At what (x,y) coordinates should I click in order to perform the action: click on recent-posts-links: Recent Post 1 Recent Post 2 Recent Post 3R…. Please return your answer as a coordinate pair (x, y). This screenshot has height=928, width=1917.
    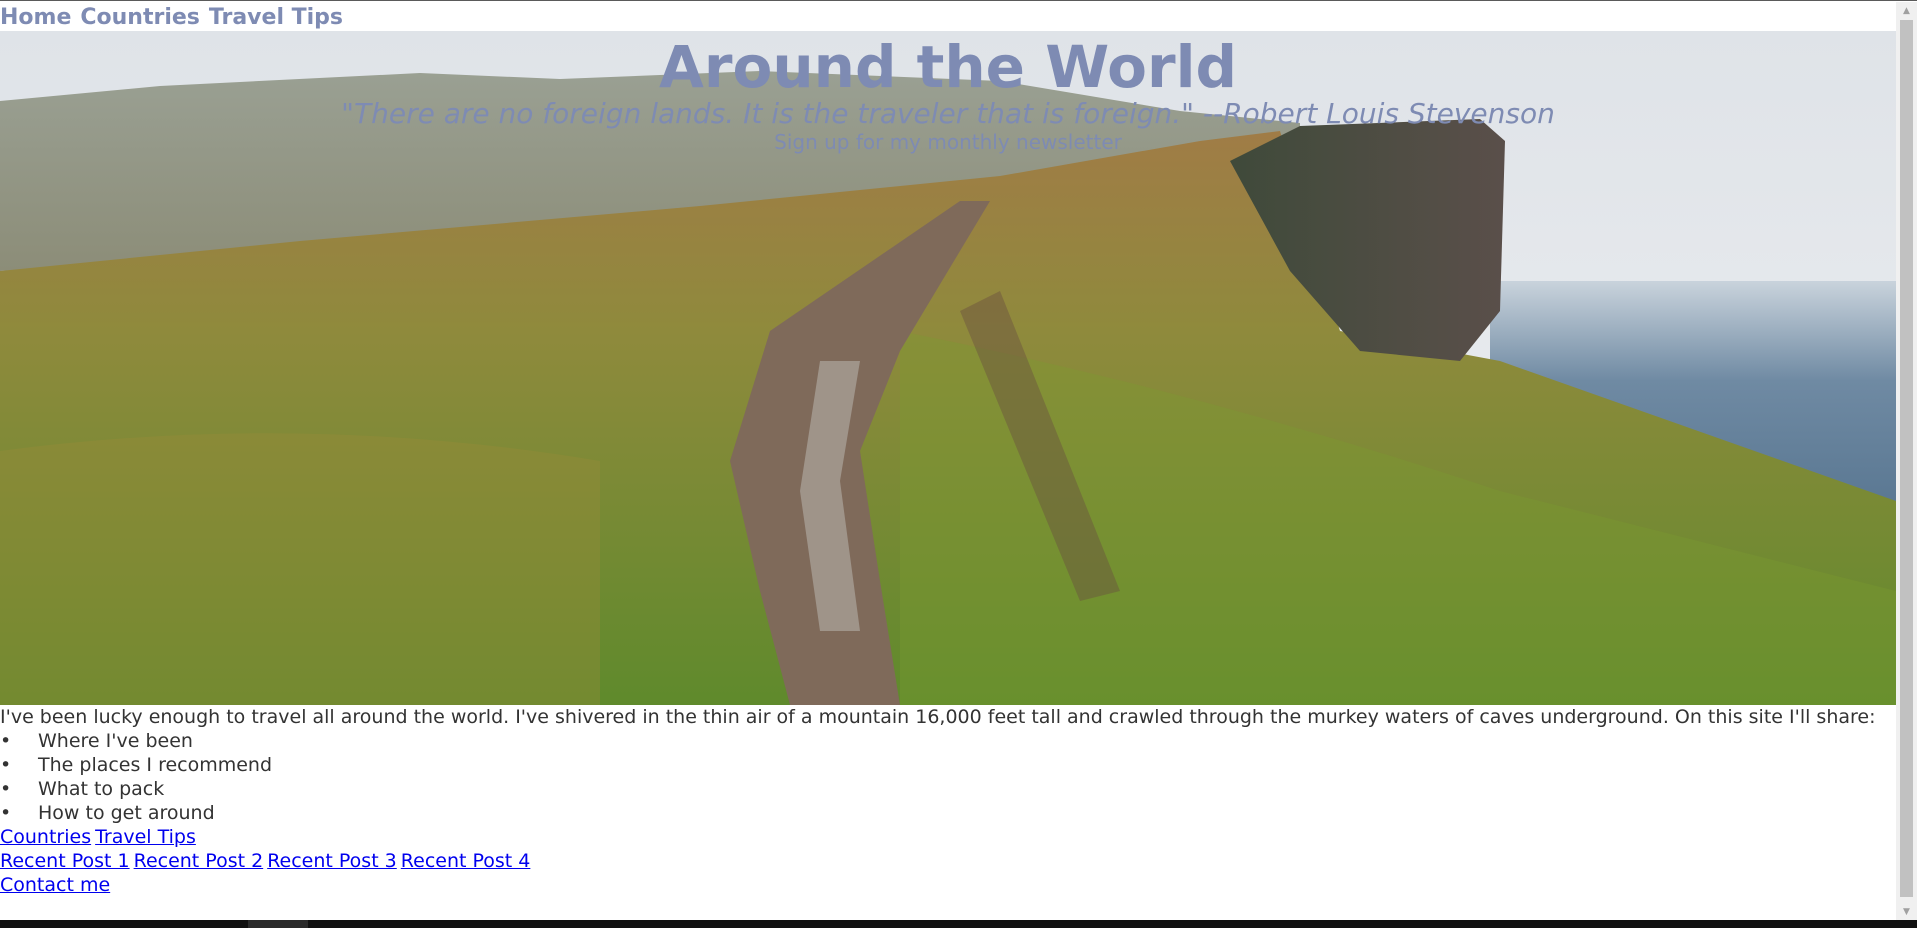
    Looking at the image, I should click on (948, 861).